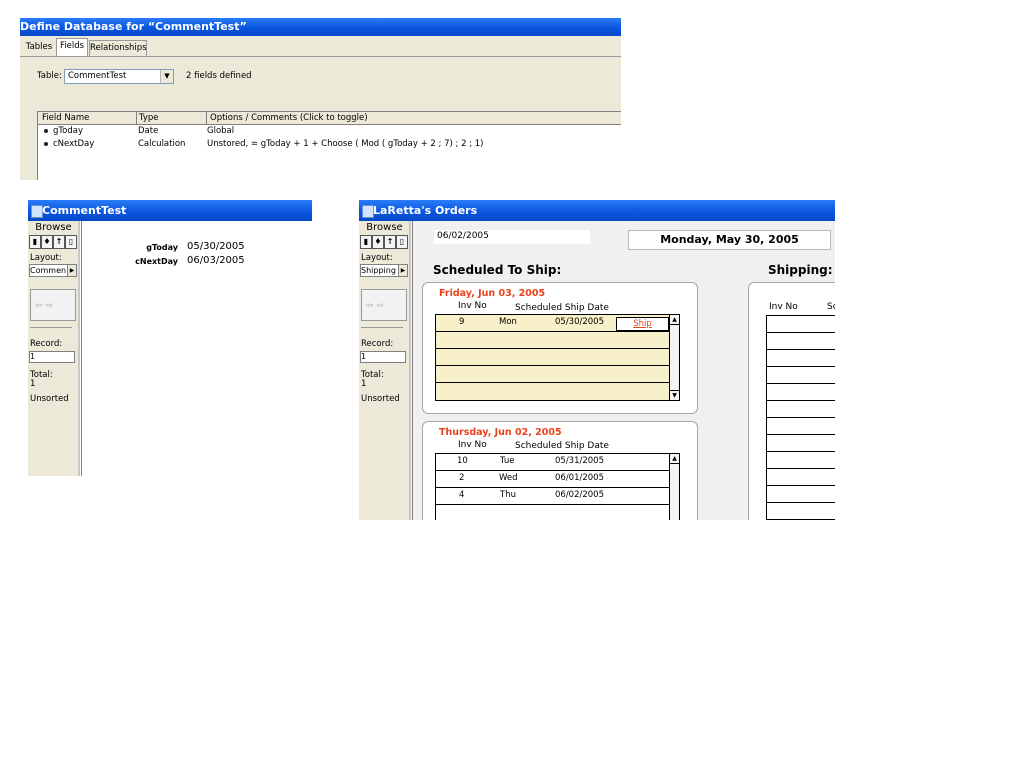  Describe the element at coordinates (579, 322) in the screenshot. I see `ship-date: 05/30/2005` at that location.